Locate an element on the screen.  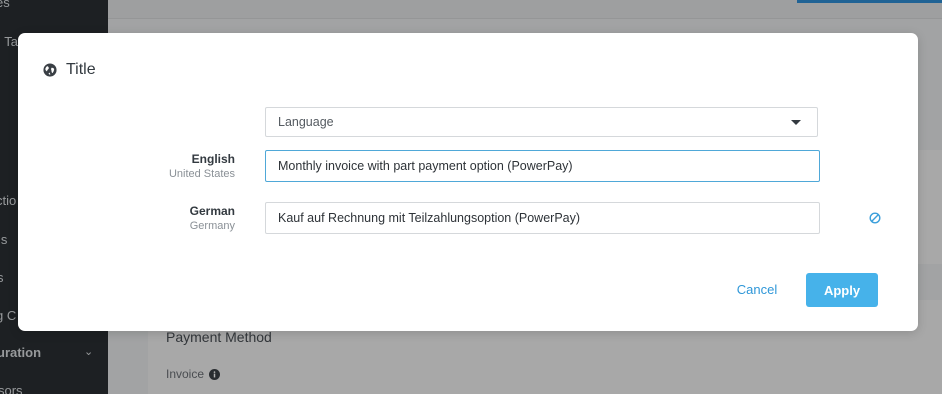
language-name: German is located at coordinates (212, 211).